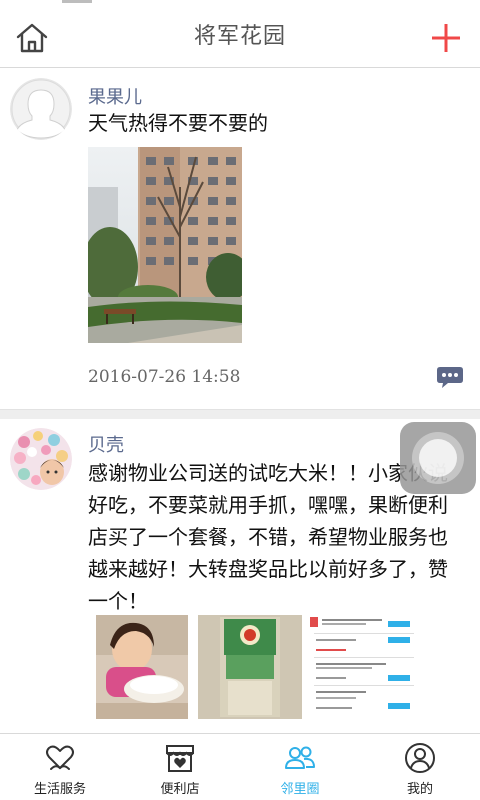 The height and width of the screenshot is (800, 480). What do you see at coordinates (60, 757) in the screenshot?
I see `heart-hands-icon` at bounding box center [60, 757].